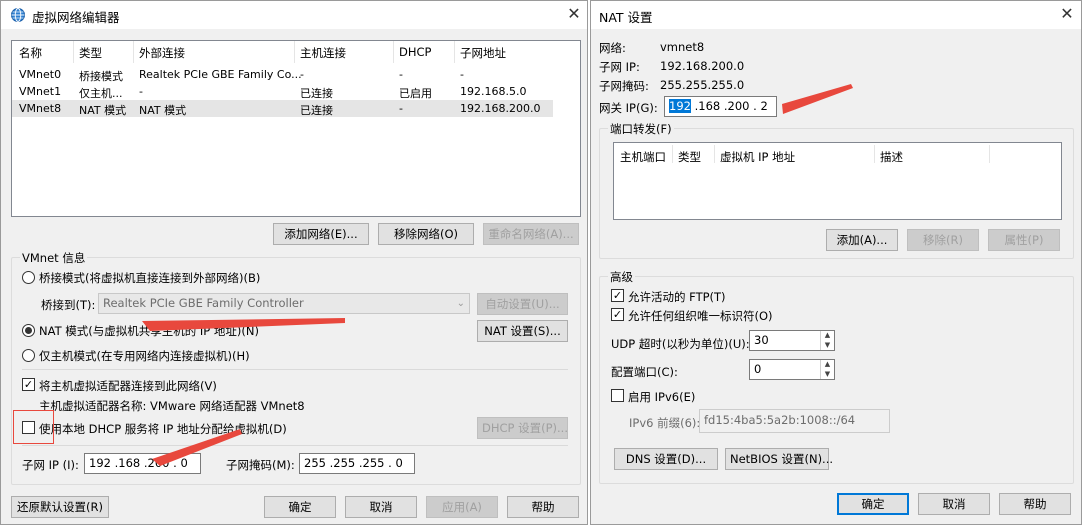 Image resolution: width=1082 pixels, height=525 pixels. I want to click on table-row: VMnet1 仅主机... - 已连接 已启用 192.168.5.0, so click(296, 91).